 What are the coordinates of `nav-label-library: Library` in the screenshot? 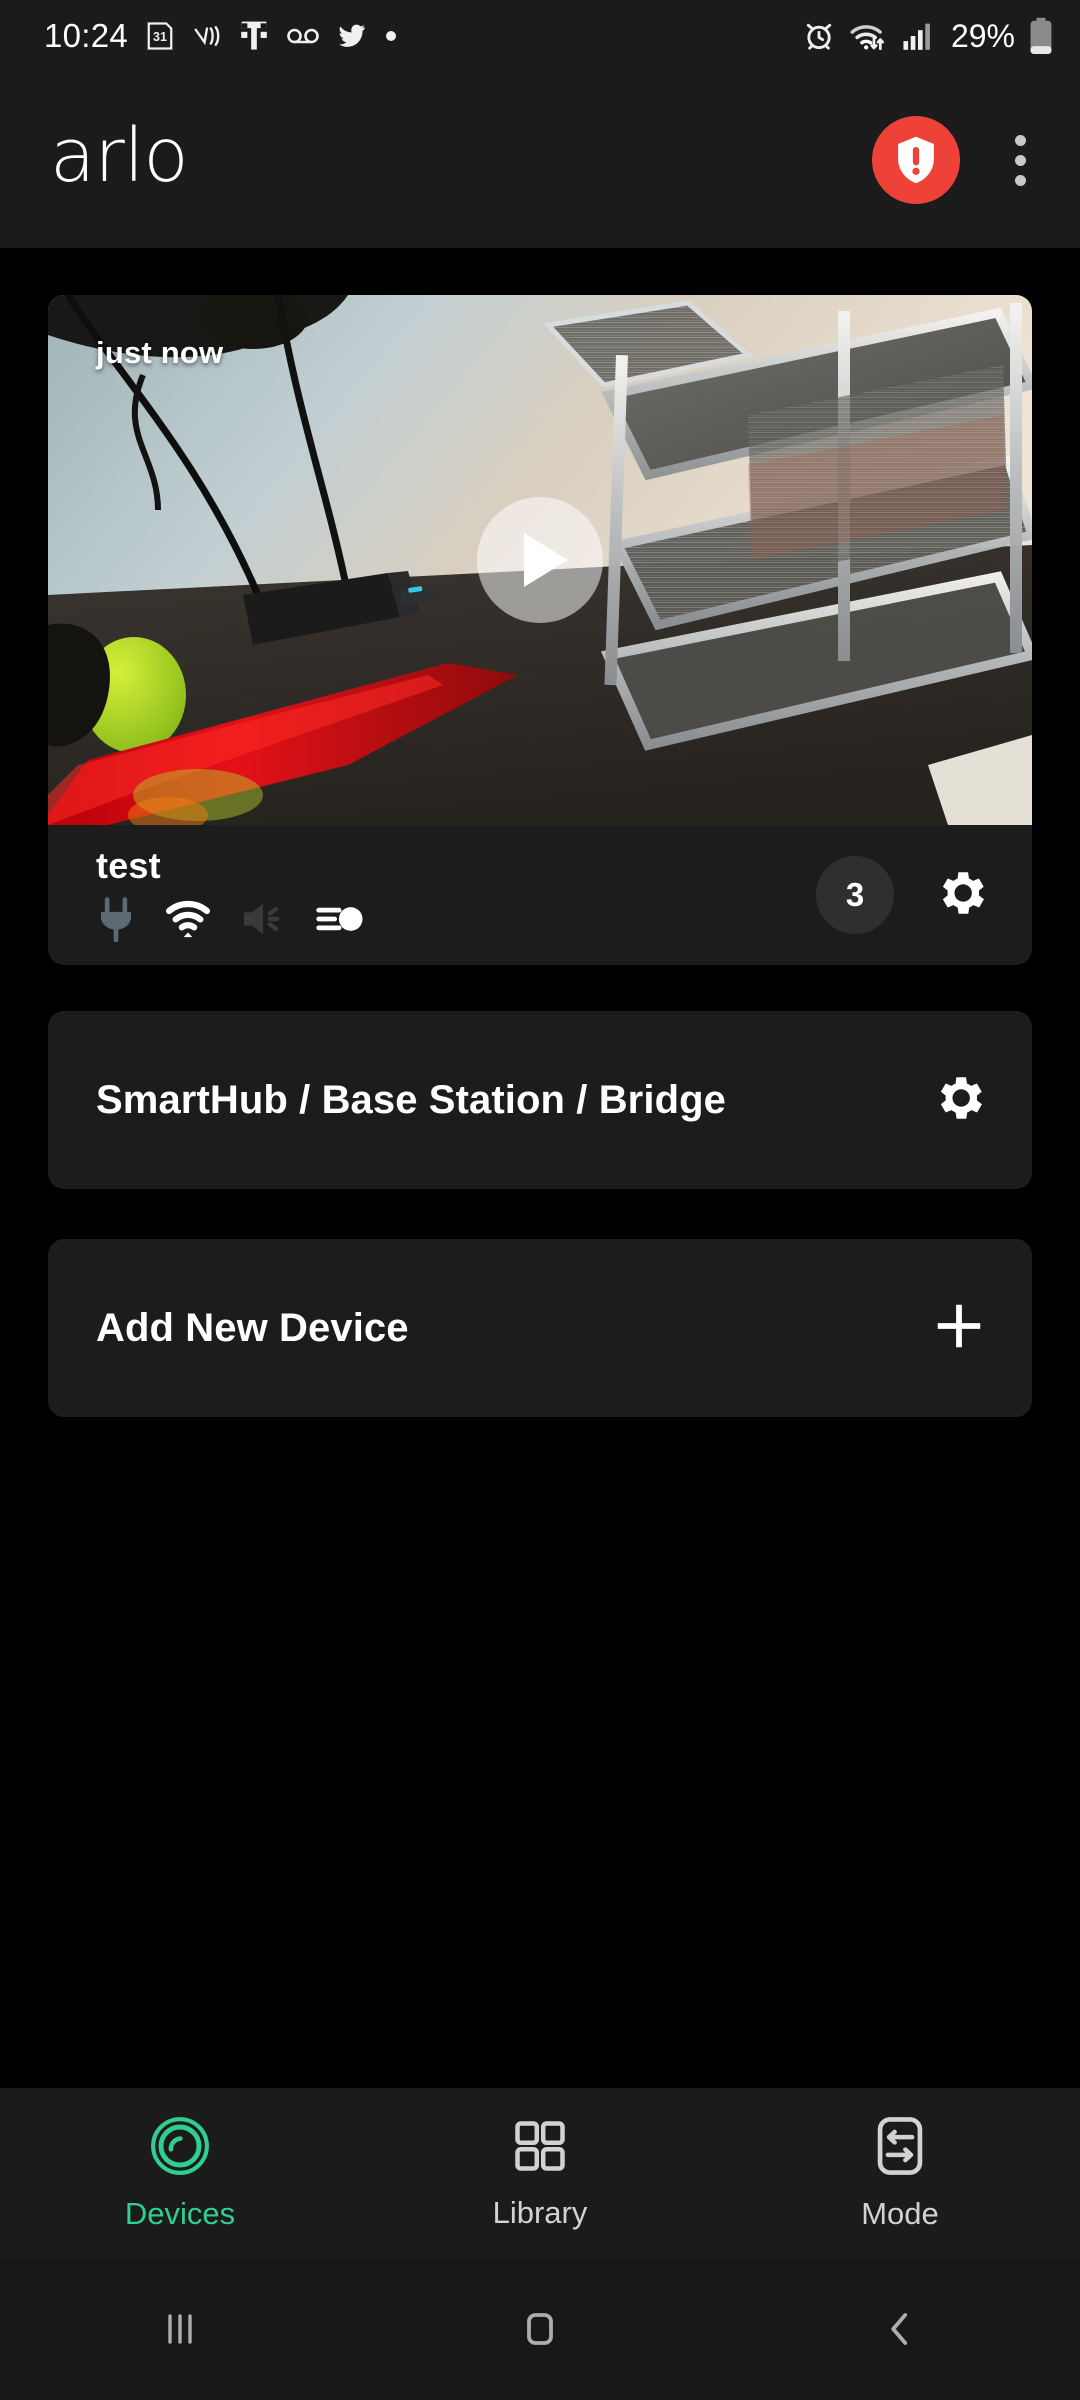 It's located at (540, 2212).